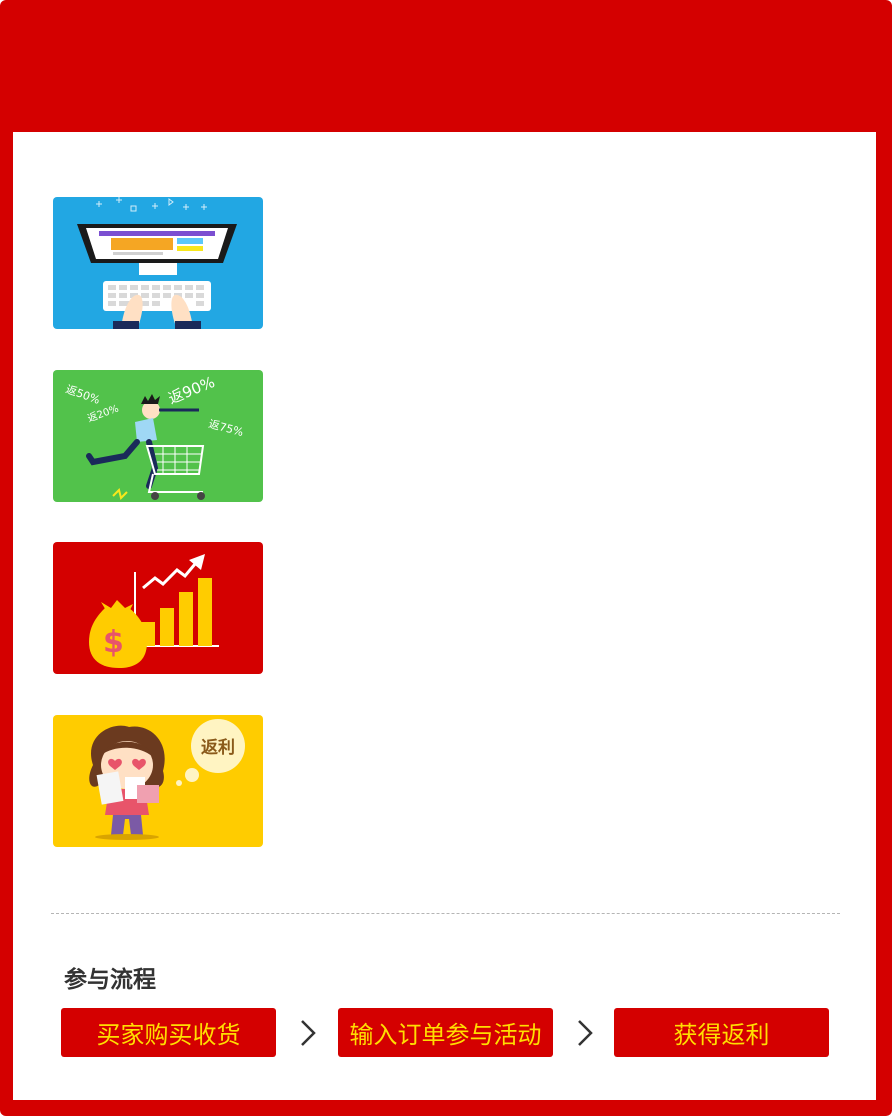 Image resolution: width=892 pixels, height=1116 pixels. What do you see at coordinates (167, 779) in the screenshot?
I see `girl-with-gifts-icon: 返利` at bounding box center [167, 779].